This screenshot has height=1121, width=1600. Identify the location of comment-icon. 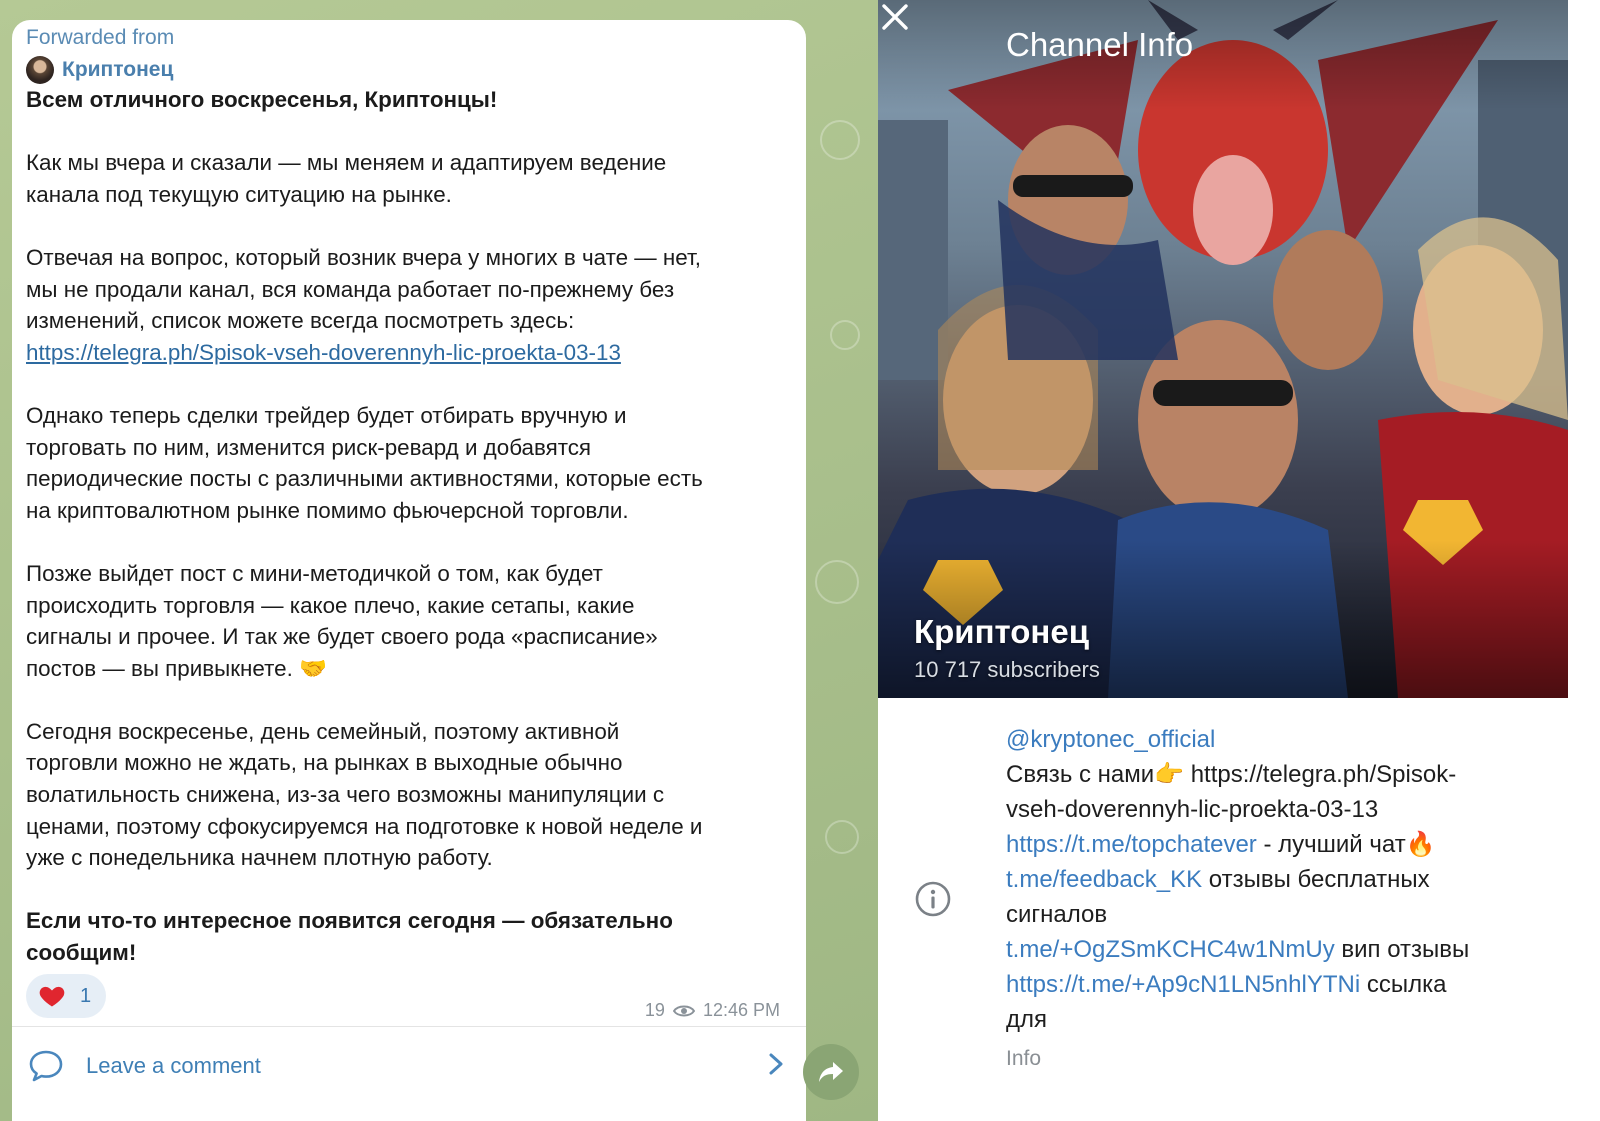
(46, 1066).